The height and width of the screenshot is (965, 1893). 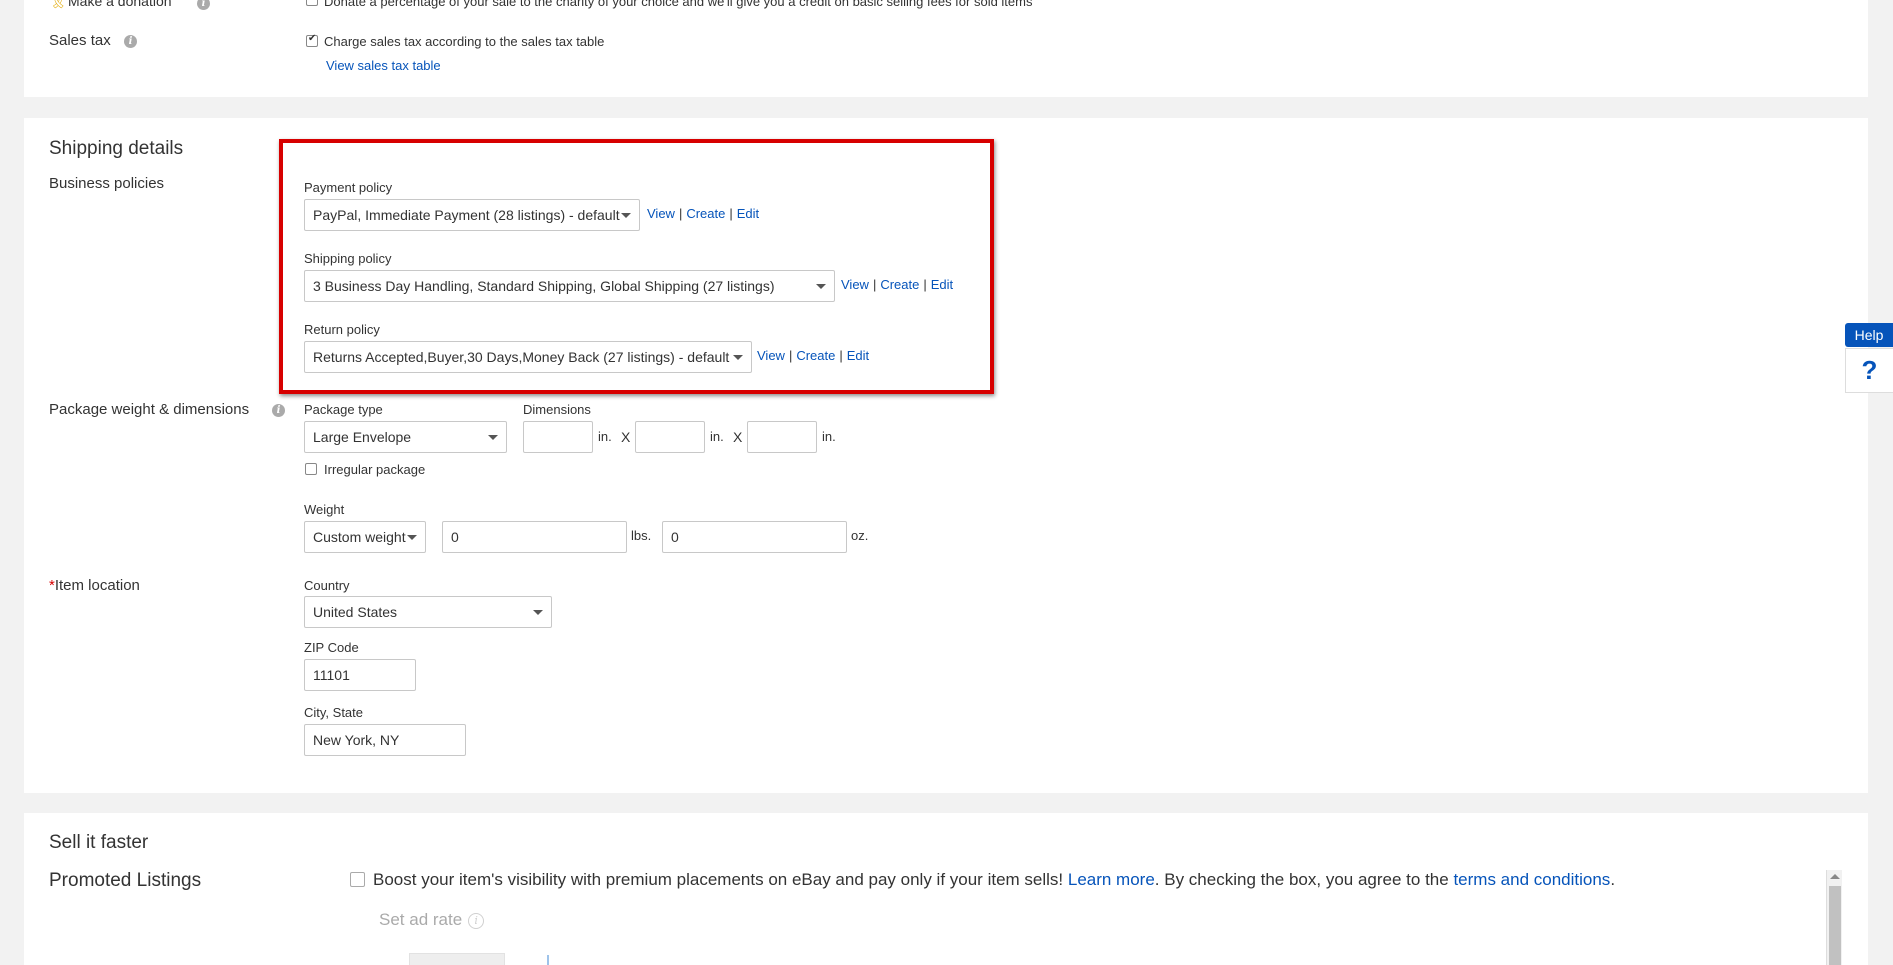 What do you see at coordinates (675, 537) in the screenshot?
I see `weight-oz-value: 0` at bounding box center [675, 537].